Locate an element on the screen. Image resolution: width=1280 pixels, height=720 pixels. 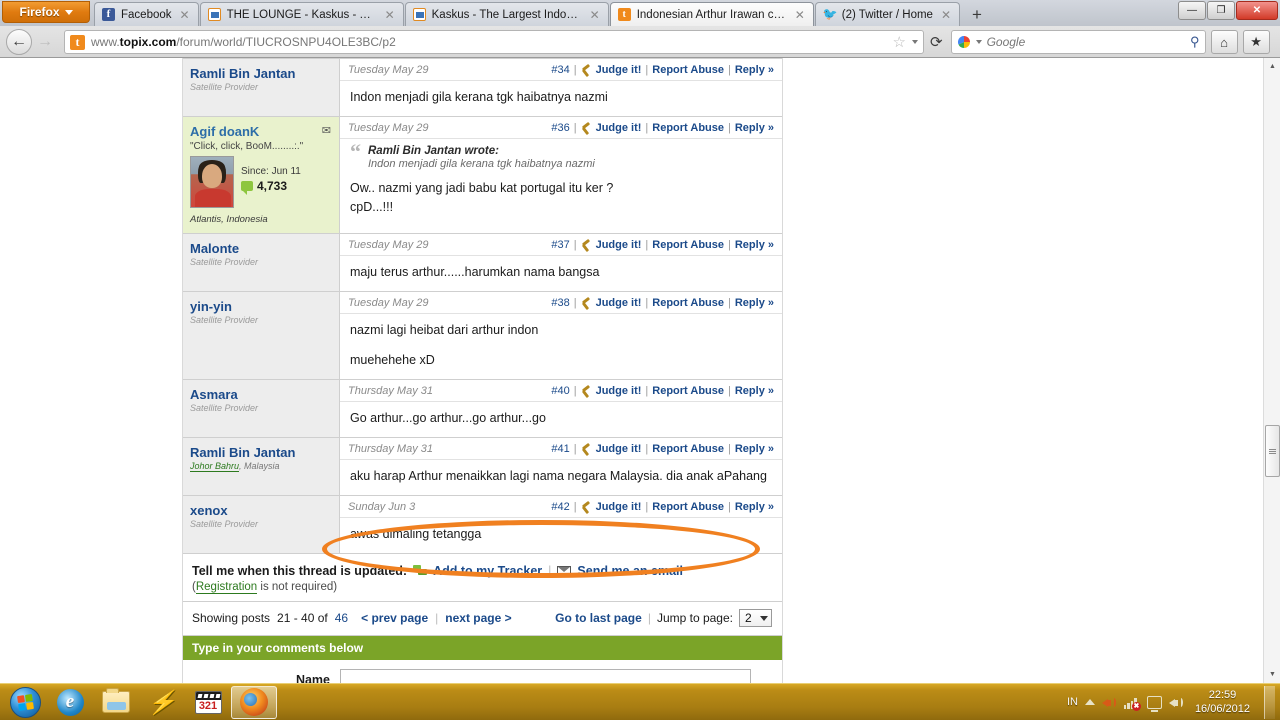
firefox-menu-button: Firefox is located at coordinates (46, 12).